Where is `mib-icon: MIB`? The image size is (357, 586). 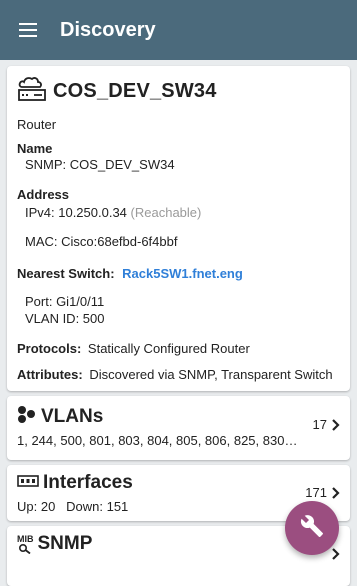 mib-icon: MIB is located at coordinates (25, 544).